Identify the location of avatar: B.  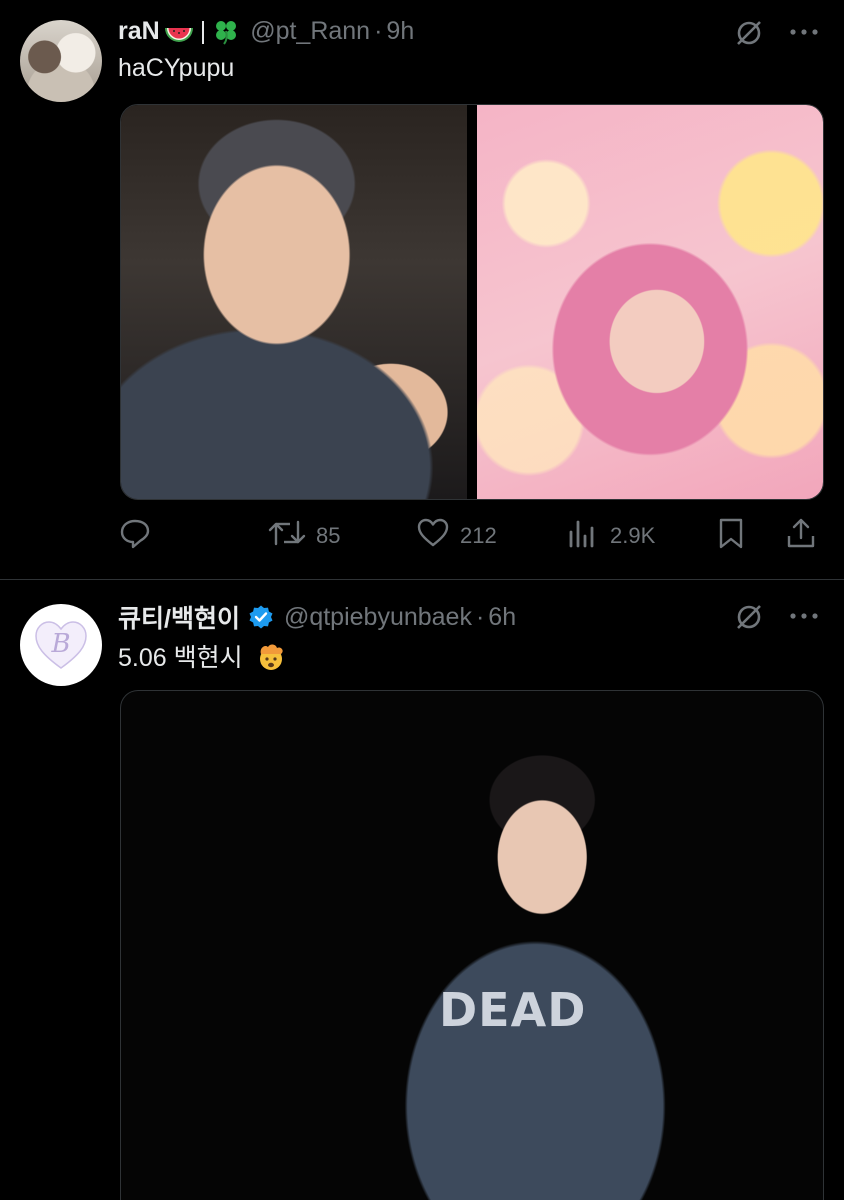
(61, 645).